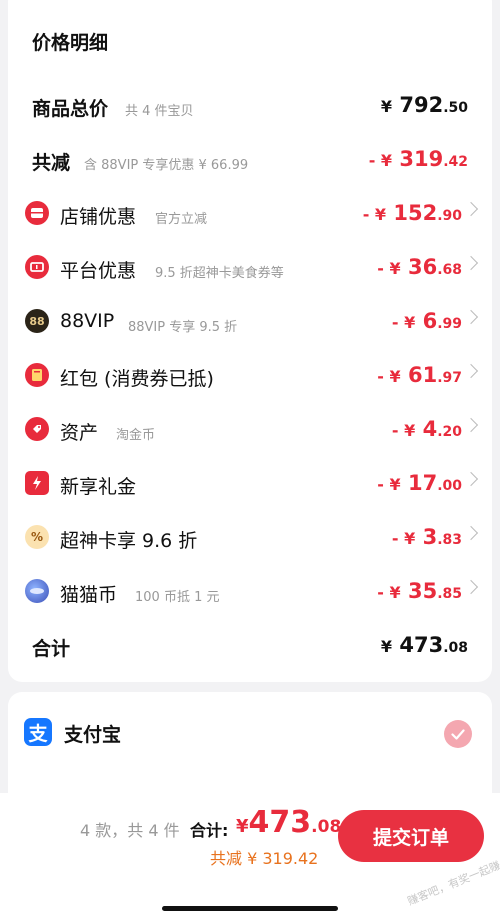 The image size is (500, 920). I want to click on discount-label: 红包 (消费券已抵), so click(137, 379).